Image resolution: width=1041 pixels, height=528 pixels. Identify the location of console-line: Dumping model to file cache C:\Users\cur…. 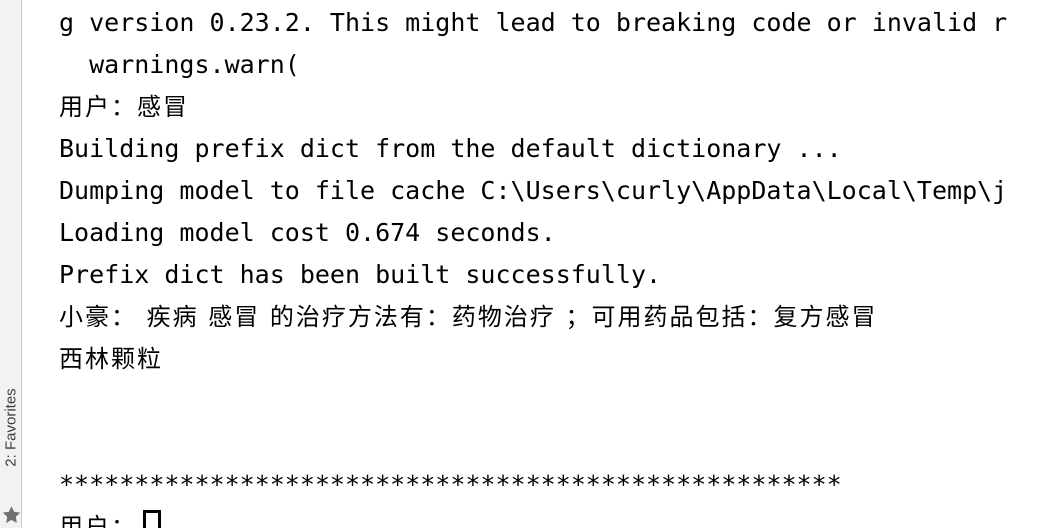
(533, 190).